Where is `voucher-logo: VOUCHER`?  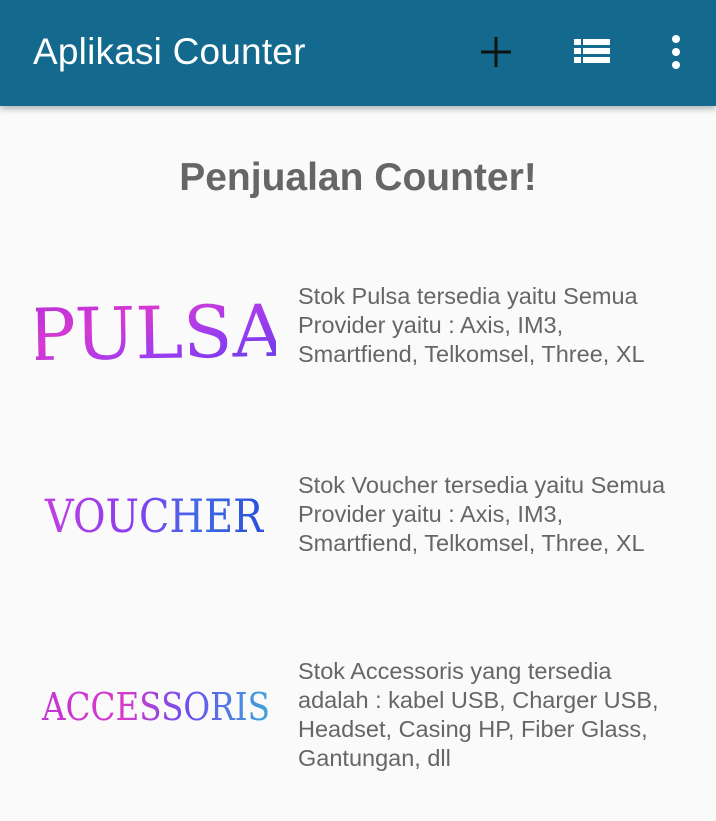
voucher-logo: VOUCHER is located at coordinates (154, 516).